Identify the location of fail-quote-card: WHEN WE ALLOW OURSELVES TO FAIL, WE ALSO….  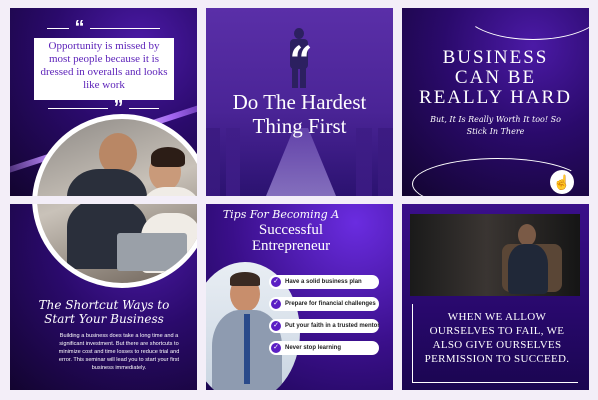
(495, 297).